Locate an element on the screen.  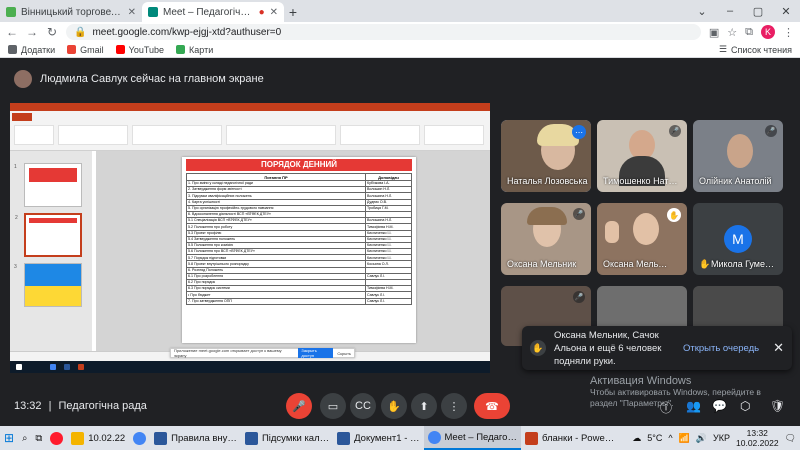
menu-icon: ⋮ is located at coordinates (788, 32).